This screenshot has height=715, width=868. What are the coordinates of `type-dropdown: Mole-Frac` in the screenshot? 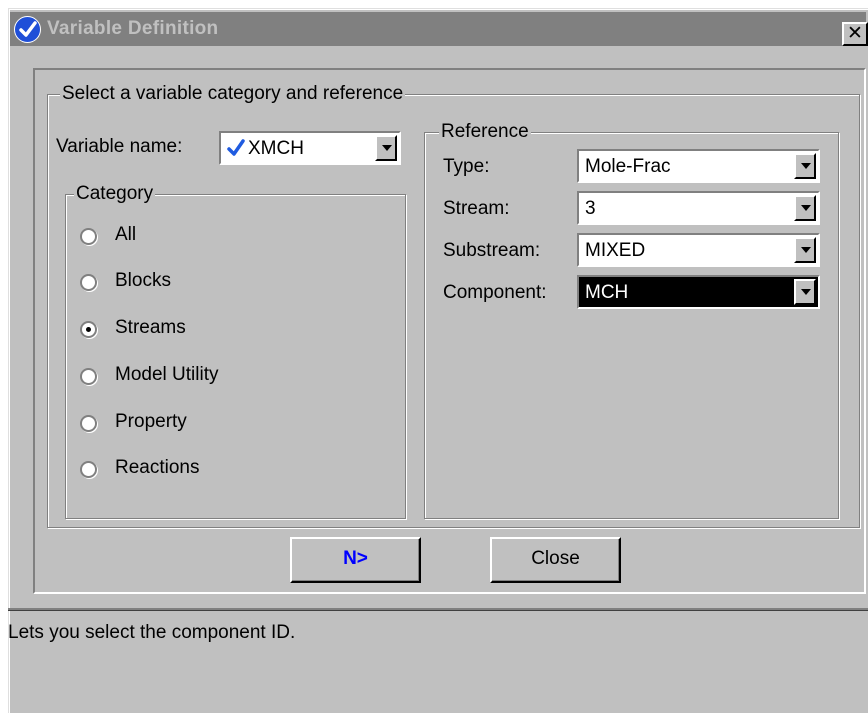 It's located at (698, 166).